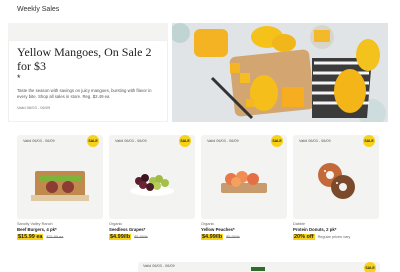 This screenshot has height=272, width=400. Describe the element at coordinates (34, 107) in the screenshot. I see `hero-valid-dates: Valid 06/03 - 06/09` at that location.